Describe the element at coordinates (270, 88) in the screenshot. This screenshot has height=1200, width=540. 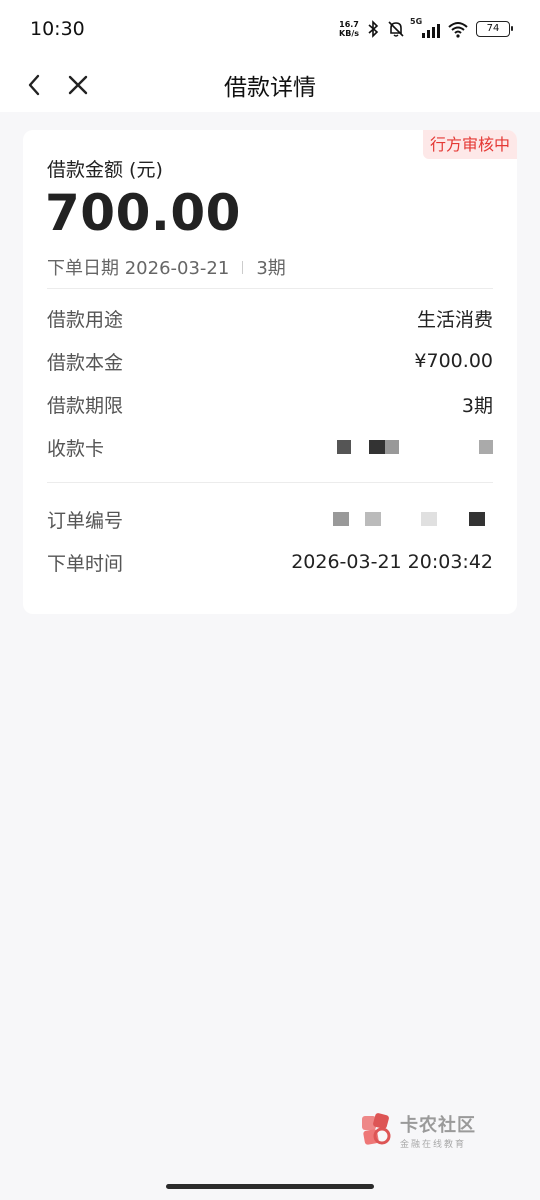
I see `page-title: 借款详情` at that location.